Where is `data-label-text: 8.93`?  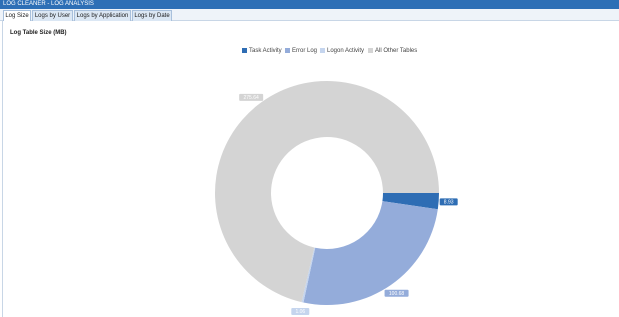
data-label-text: 8.93 is located at coordinates (449, 203).